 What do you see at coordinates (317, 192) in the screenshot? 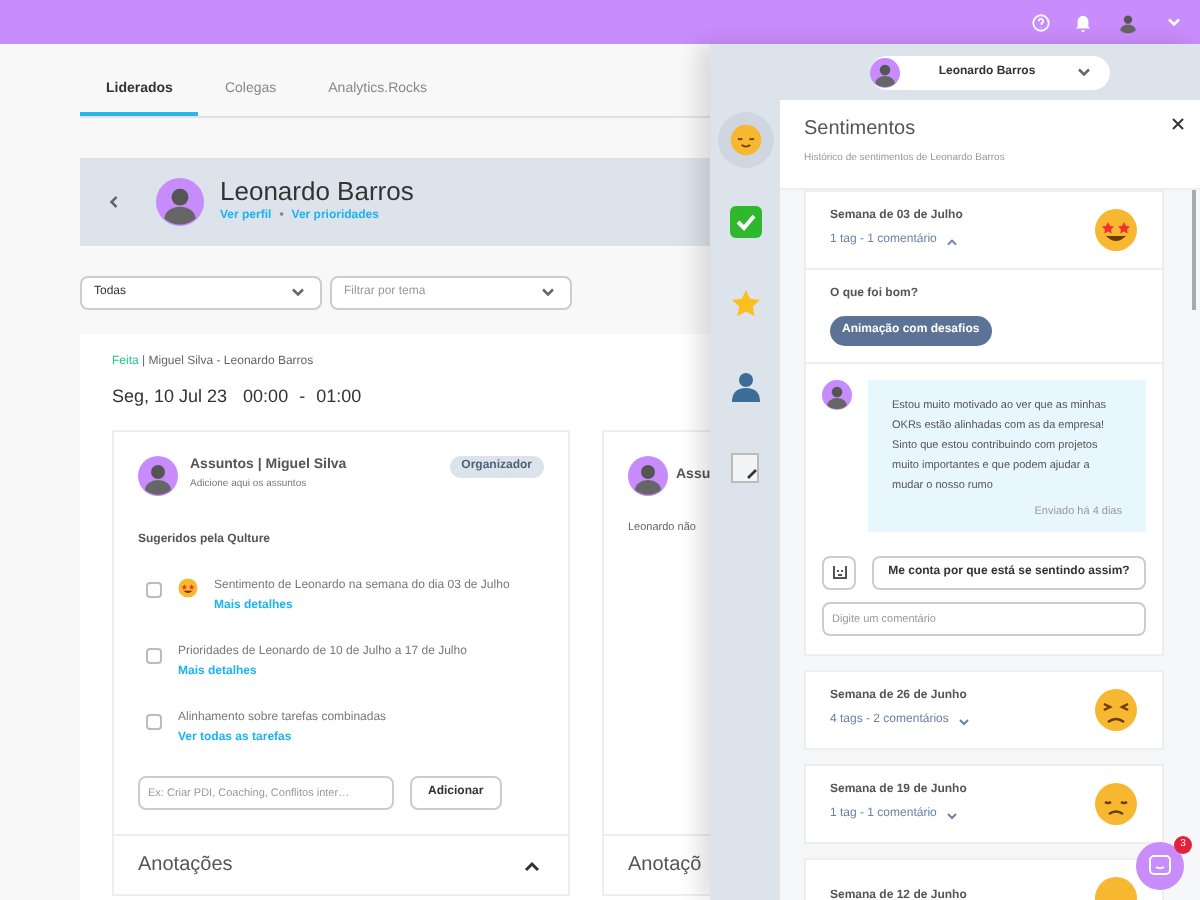
I see `profile-name: Leonardo Barros` at bounding box center [317, 192].